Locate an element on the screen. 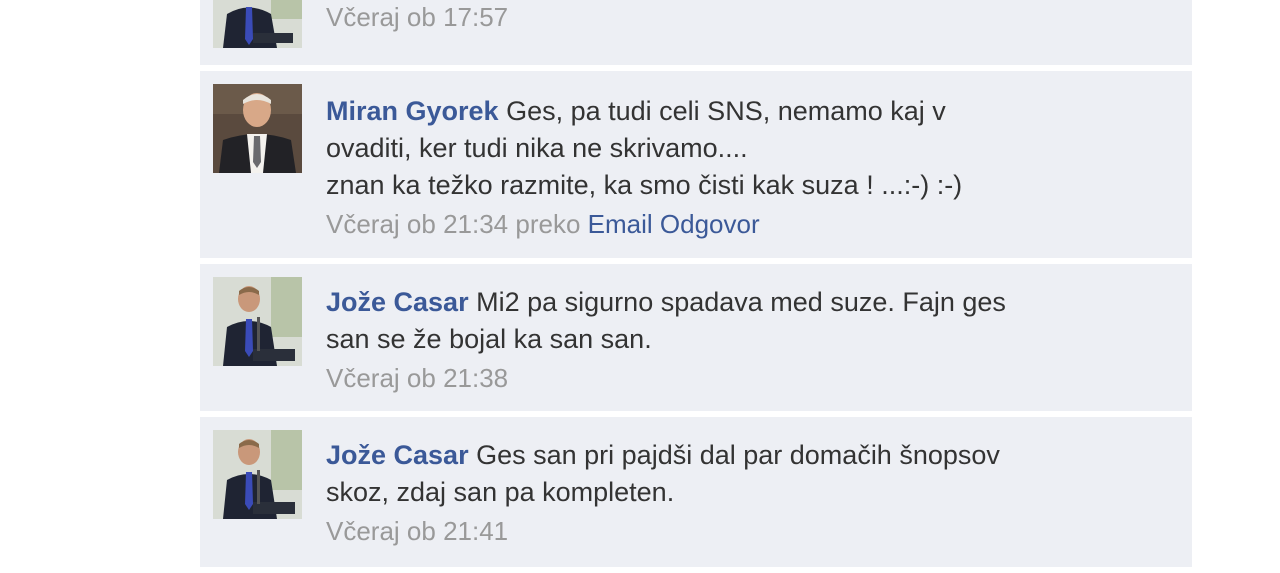  comment-timestamp: Včeraj ob 21:38 is located at coordinates (417, 378).